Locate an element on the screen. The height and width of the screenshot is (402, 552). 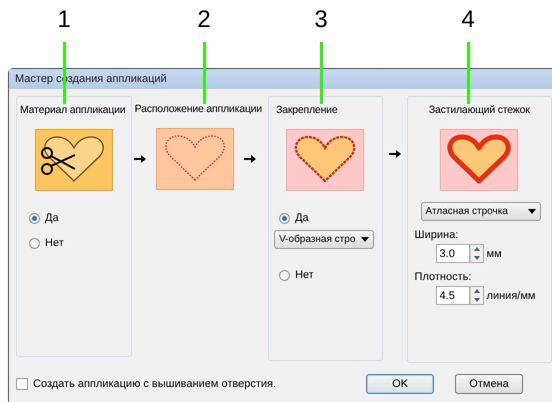
panel-title: Расположение аппликации is located at coordinates (198, 109).